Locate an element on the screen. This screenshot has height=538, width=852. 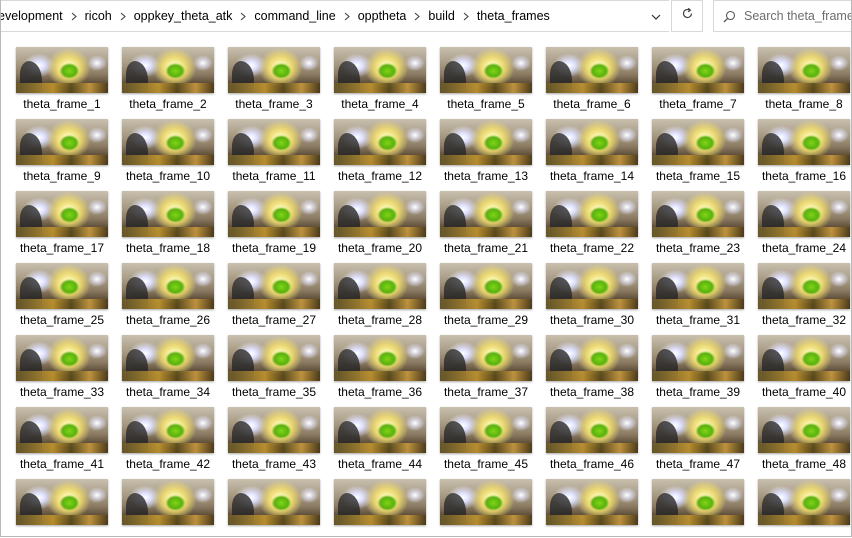
file-item: theta_frame_17 is located at coordinates (62, 221).